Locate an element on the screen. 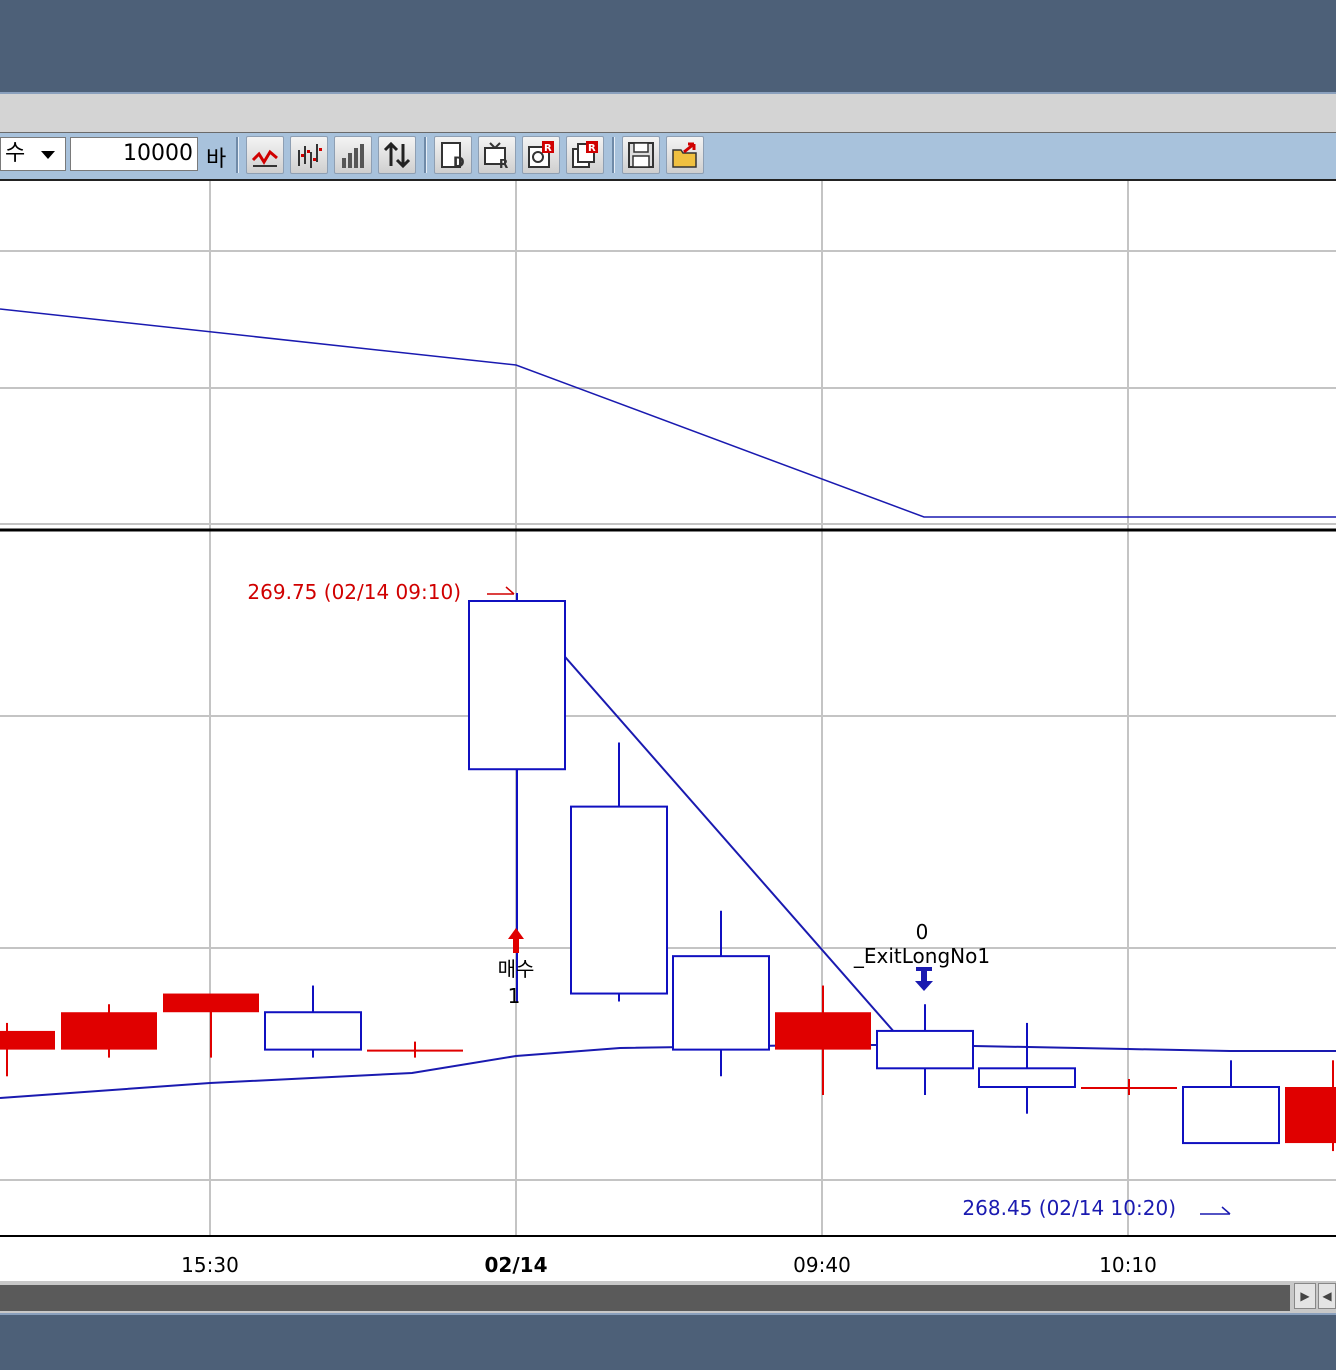  tv-r-button: R is located at coordinates (497, 155).